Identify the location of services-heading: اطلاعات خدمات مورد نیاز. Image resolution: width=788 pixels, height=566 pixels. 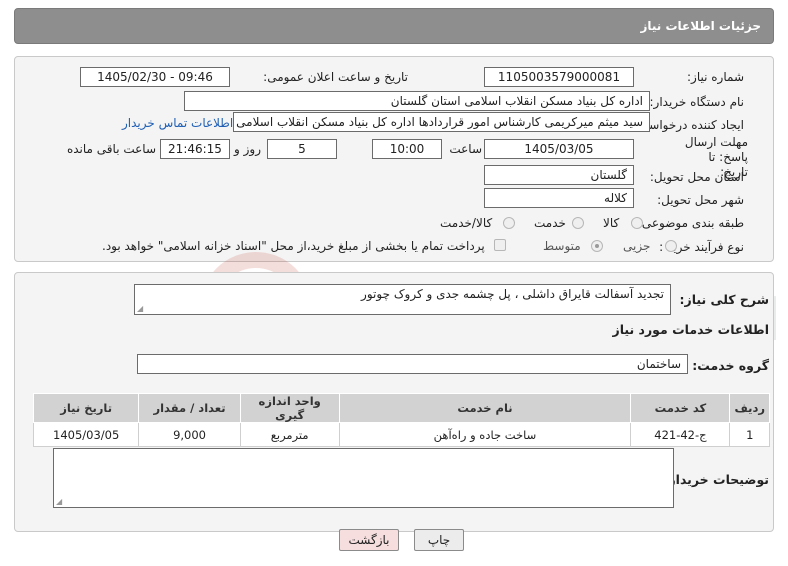
(691, 329).